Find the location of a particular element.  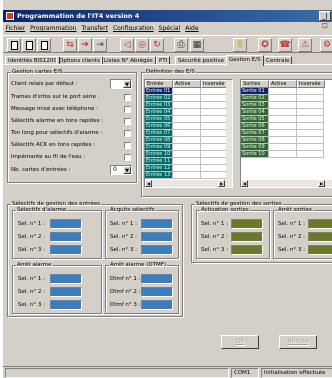

dtmf-1-input is located at coordinates (157, 279).